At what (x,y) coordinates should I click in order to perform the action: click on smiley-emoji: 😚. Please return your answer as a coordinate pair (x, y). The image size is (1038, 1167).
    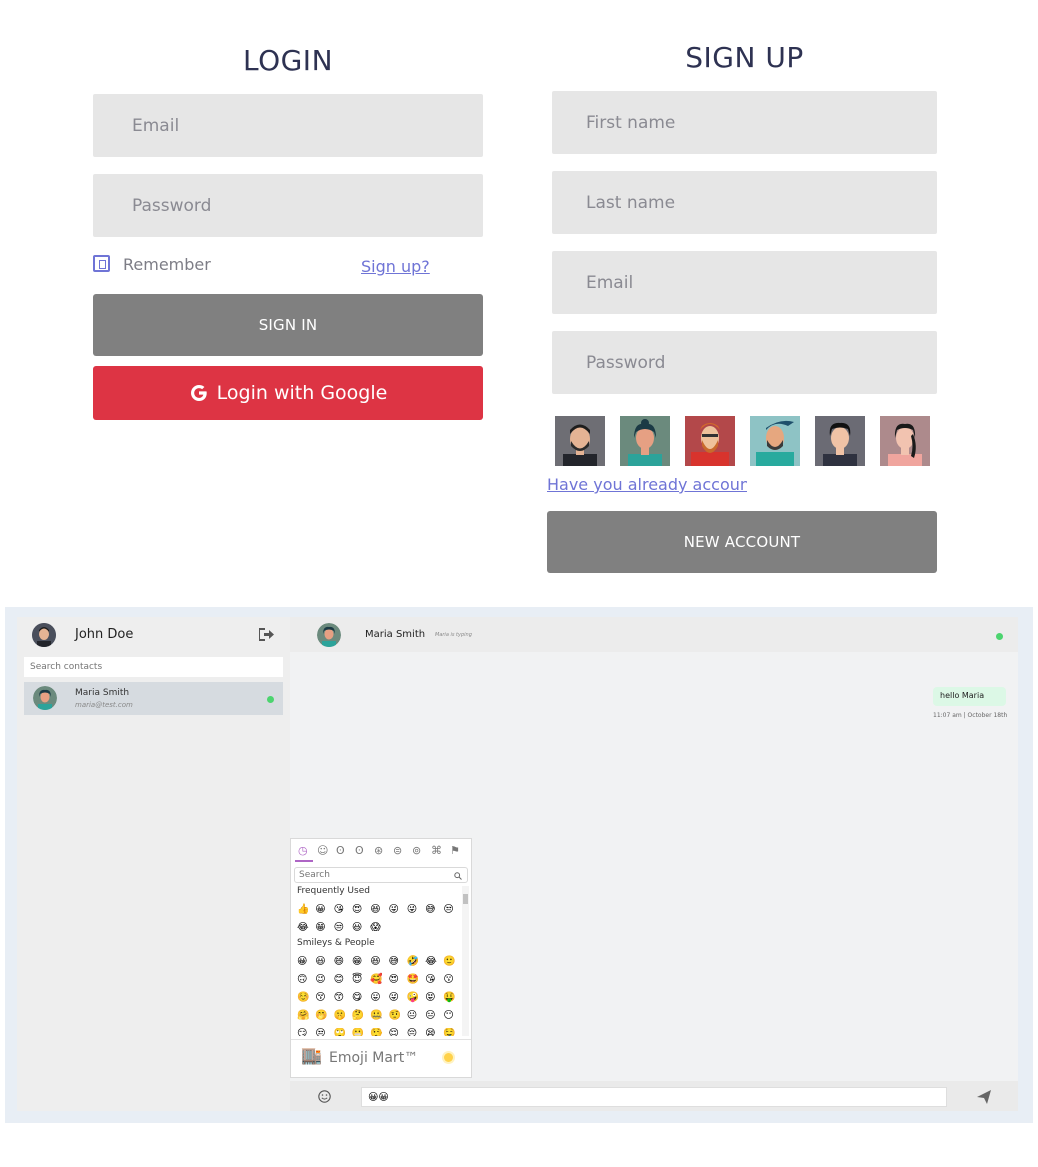
    Looking at the image, I should click on (320, 998).